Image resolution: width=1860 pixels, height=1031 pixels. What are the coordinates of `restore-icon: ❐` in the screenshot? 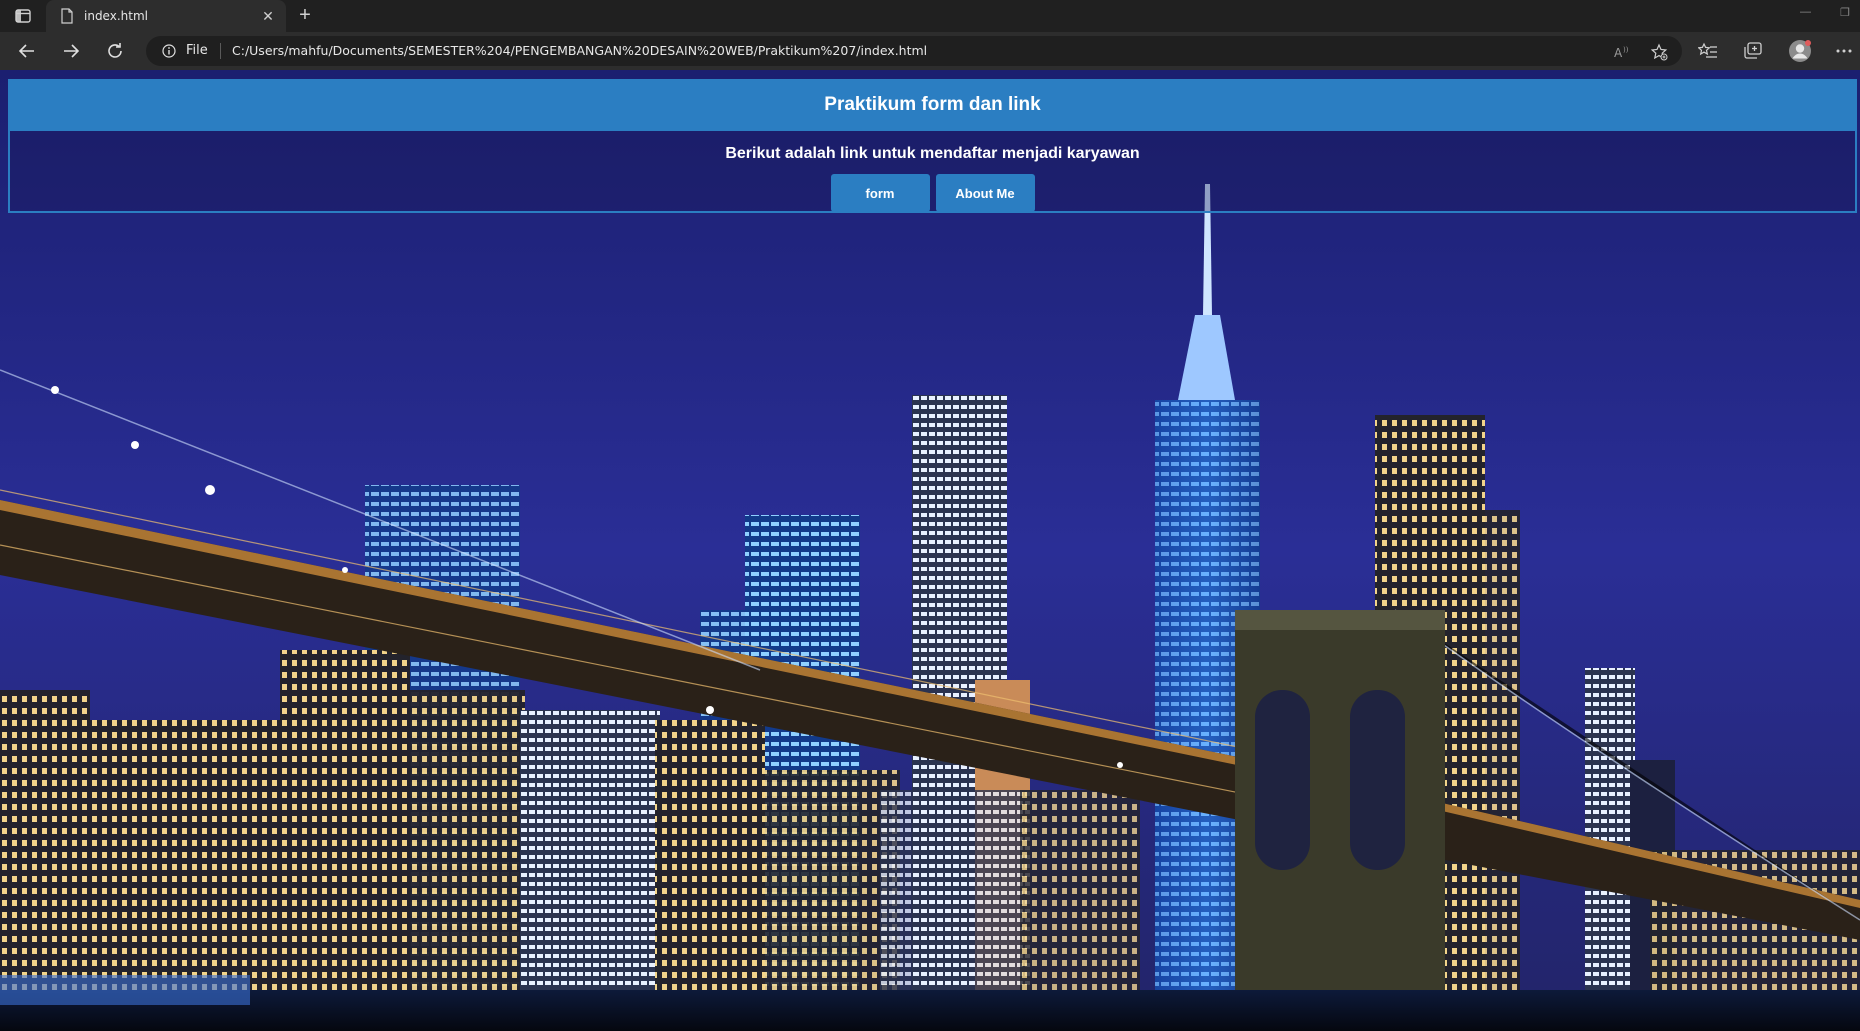 It's located at (1845, 12).